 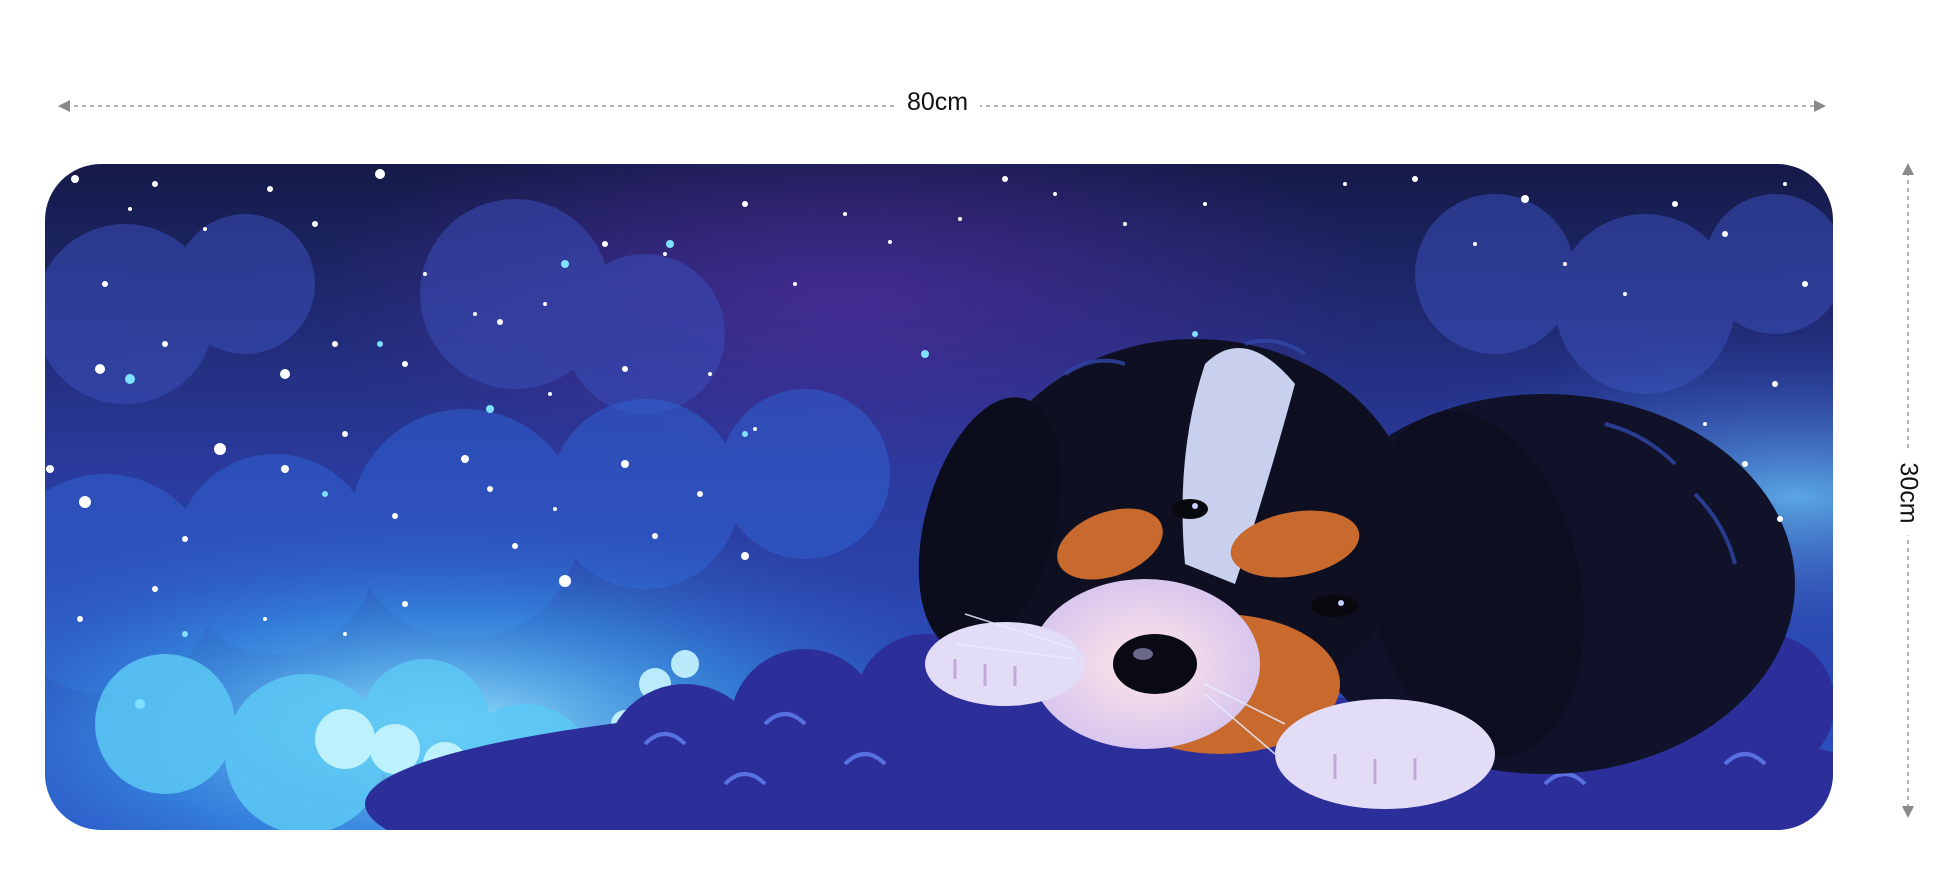 What do you see at coordinates (1909, 493) in the screenshot?
I see `height-label: 30cm` at bounding box center [1909, 493].